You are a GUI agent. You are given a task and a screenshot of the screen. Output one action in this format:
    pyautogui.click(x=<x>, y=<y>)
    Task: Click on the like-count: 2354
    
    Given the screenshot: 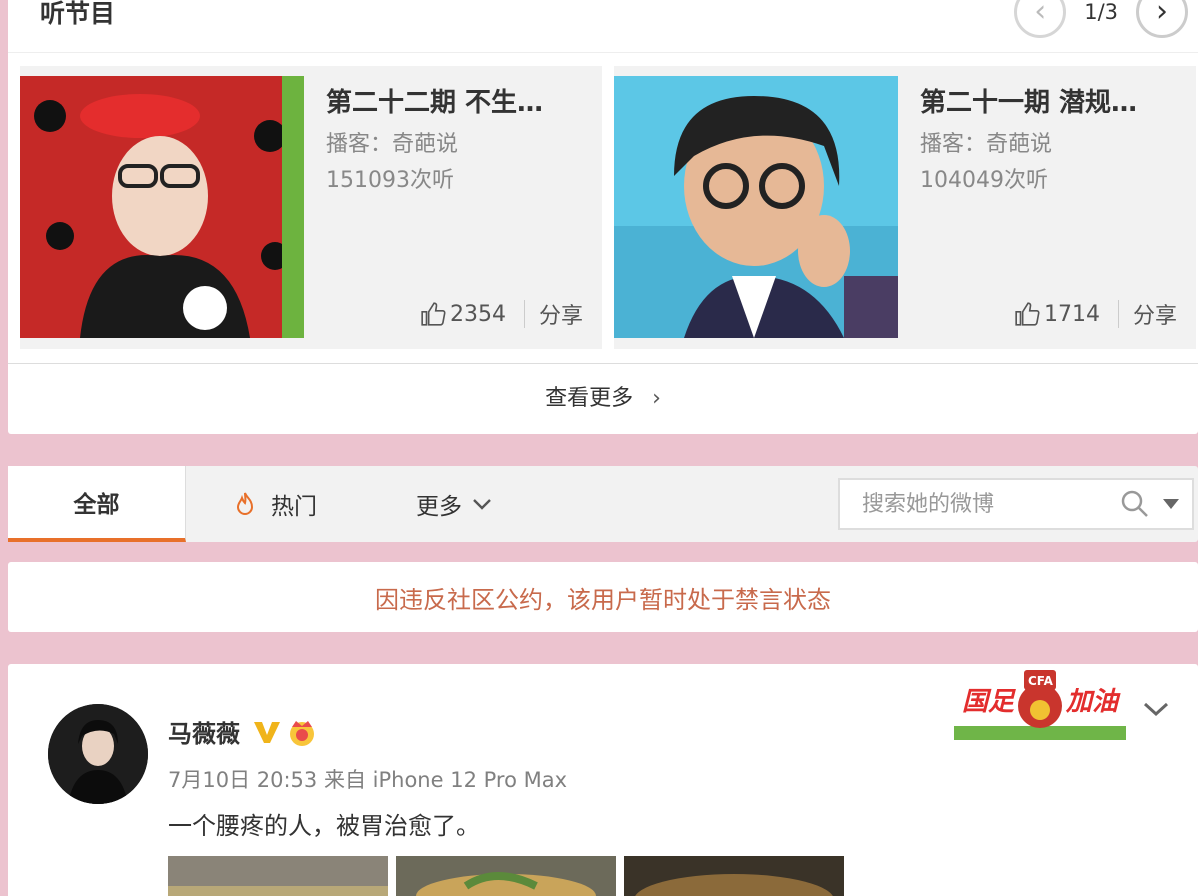 What is the action you would take?
    pyautogui.click(x=478, y=314)
    